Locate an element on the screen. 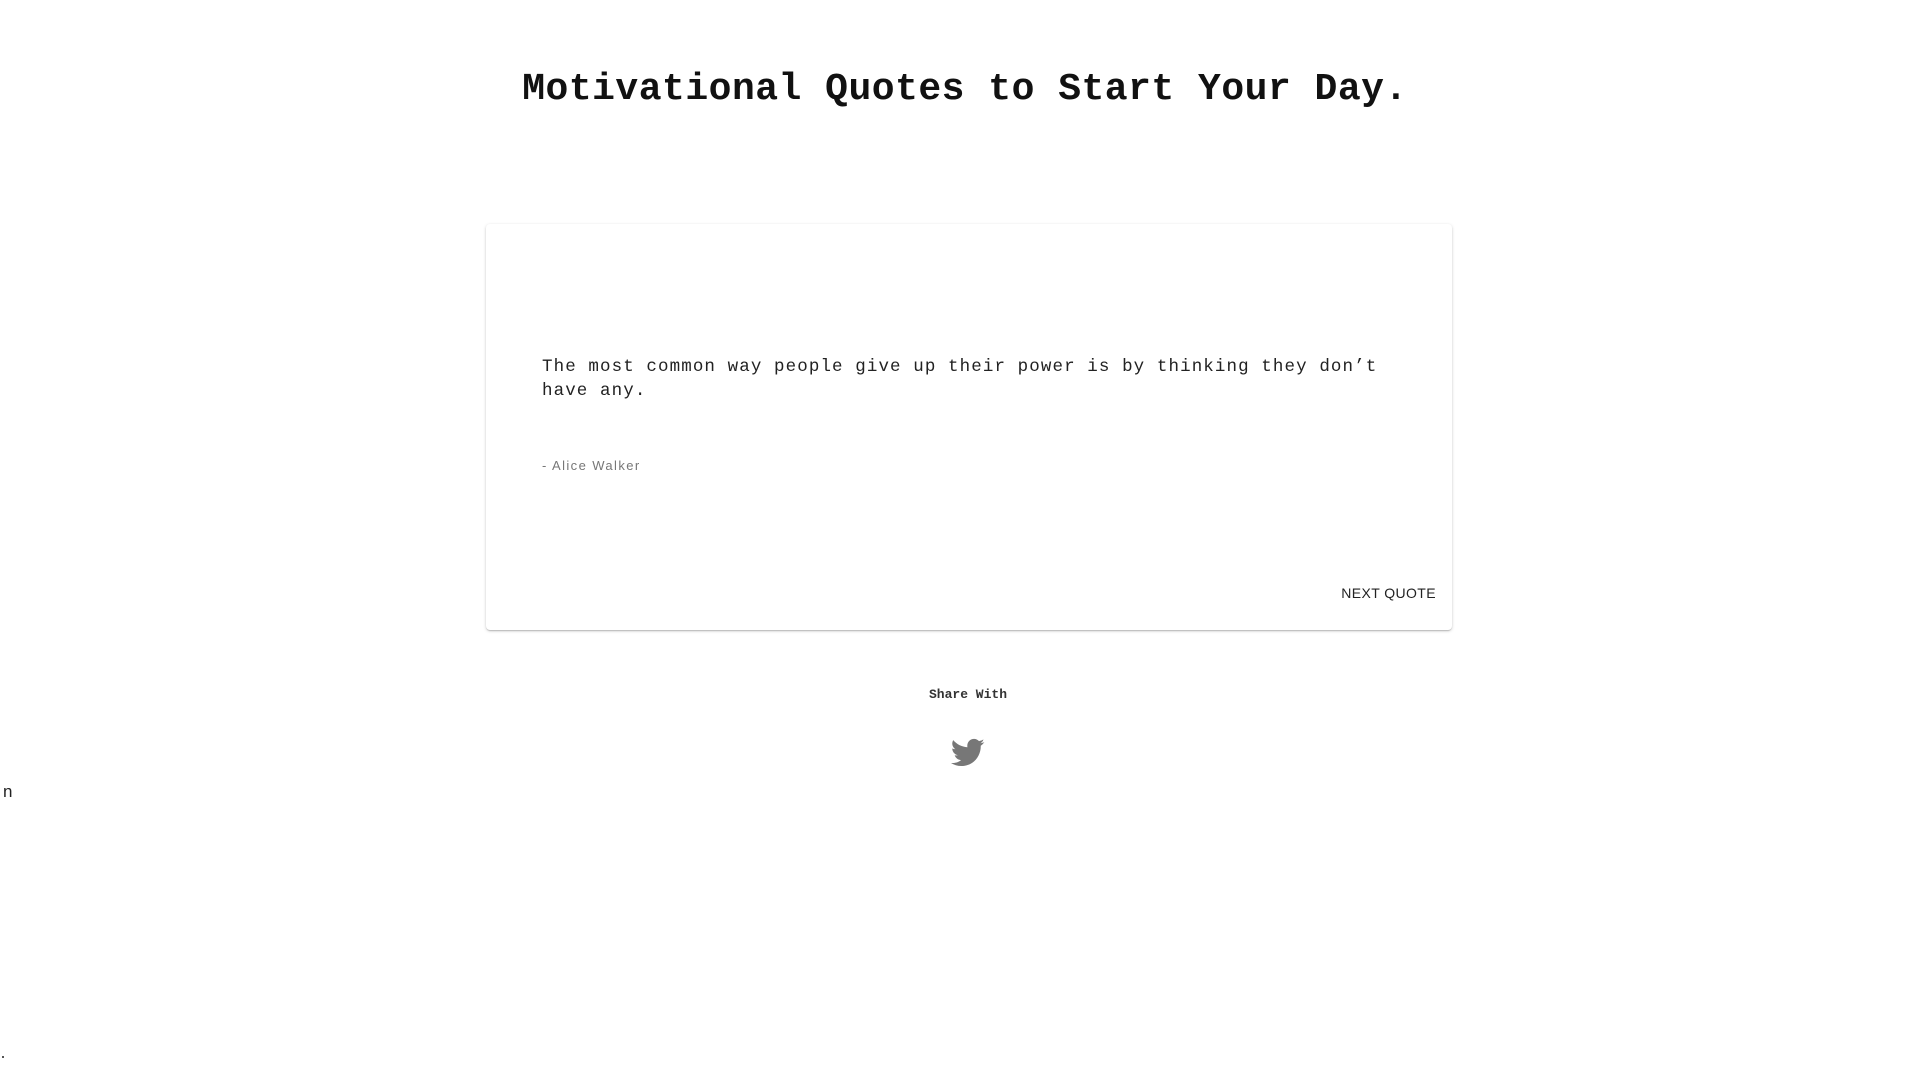  twitter-icon is located at coordinates (968, 753).